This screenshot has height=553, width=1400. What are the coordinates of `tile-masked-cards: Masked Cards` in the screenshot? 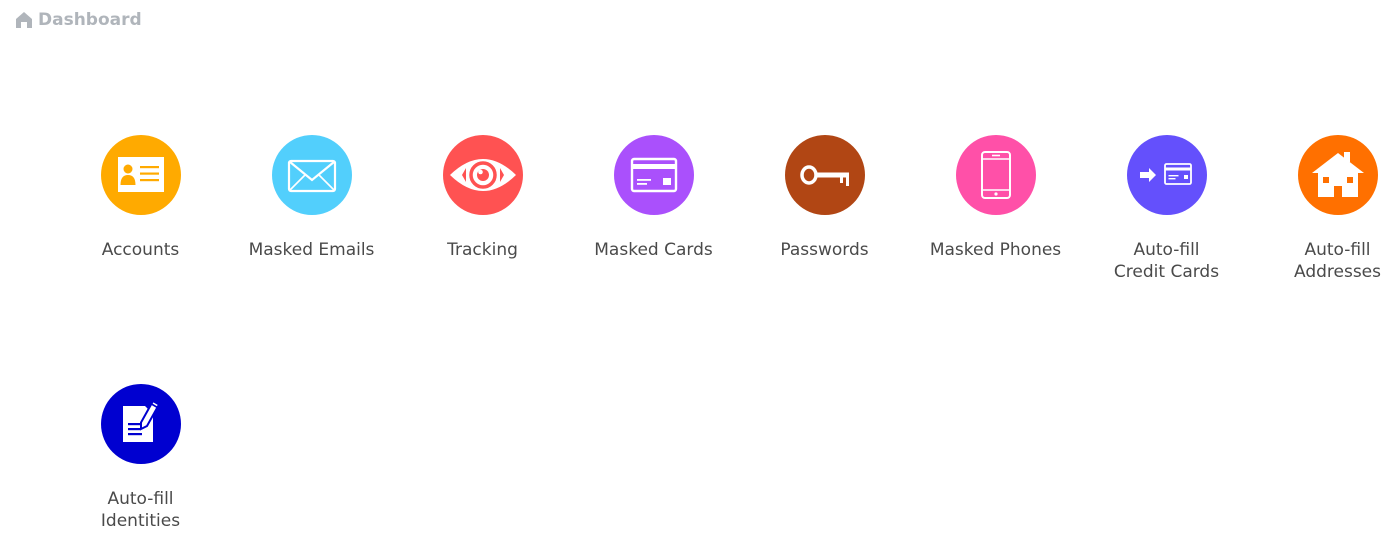 It's located at (653, 198).